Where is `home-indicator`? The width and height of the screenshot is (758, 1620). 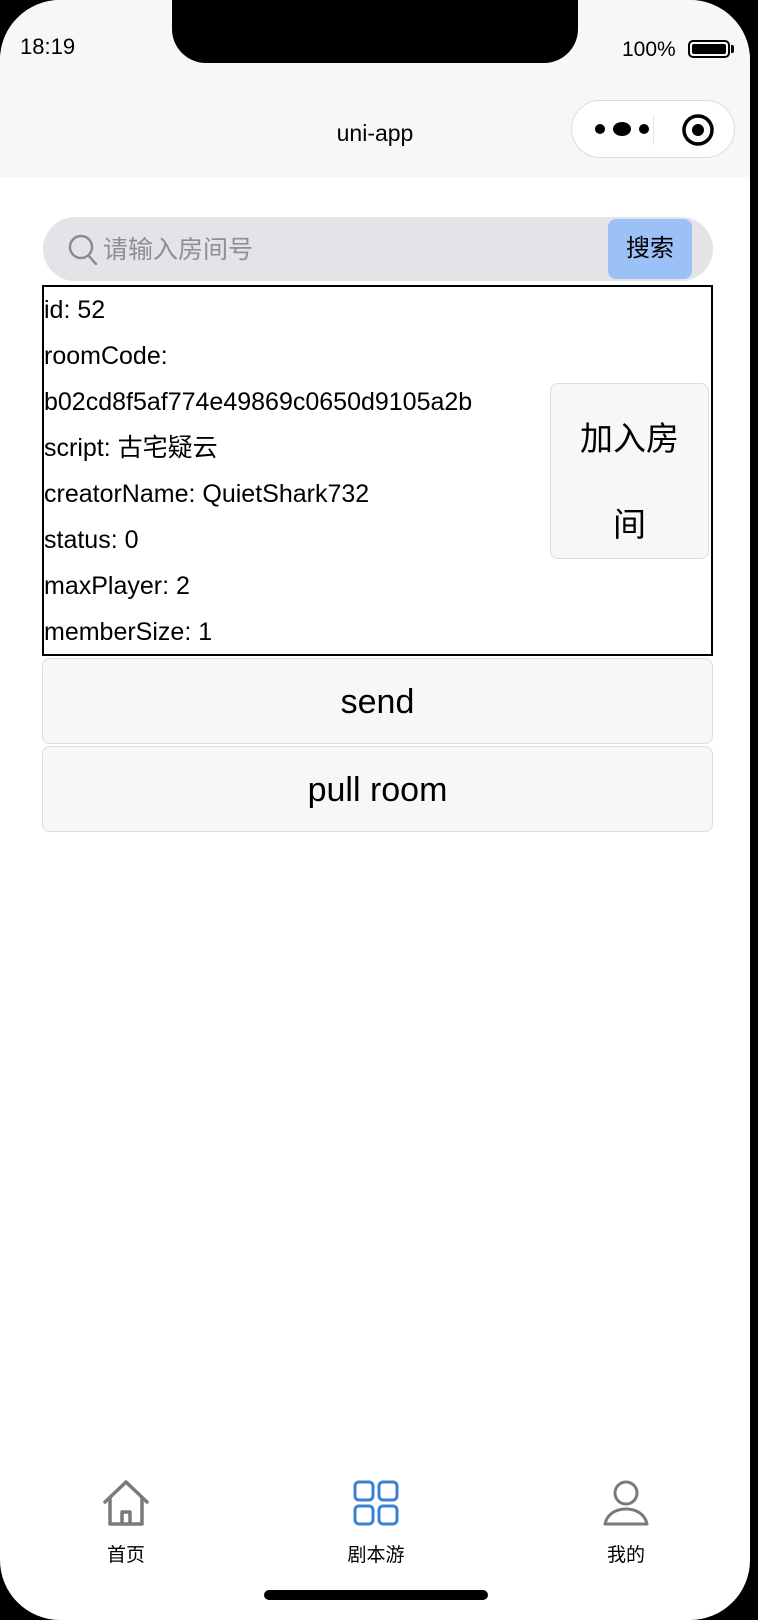 home-indicator is located at coordinates (376, 1595).